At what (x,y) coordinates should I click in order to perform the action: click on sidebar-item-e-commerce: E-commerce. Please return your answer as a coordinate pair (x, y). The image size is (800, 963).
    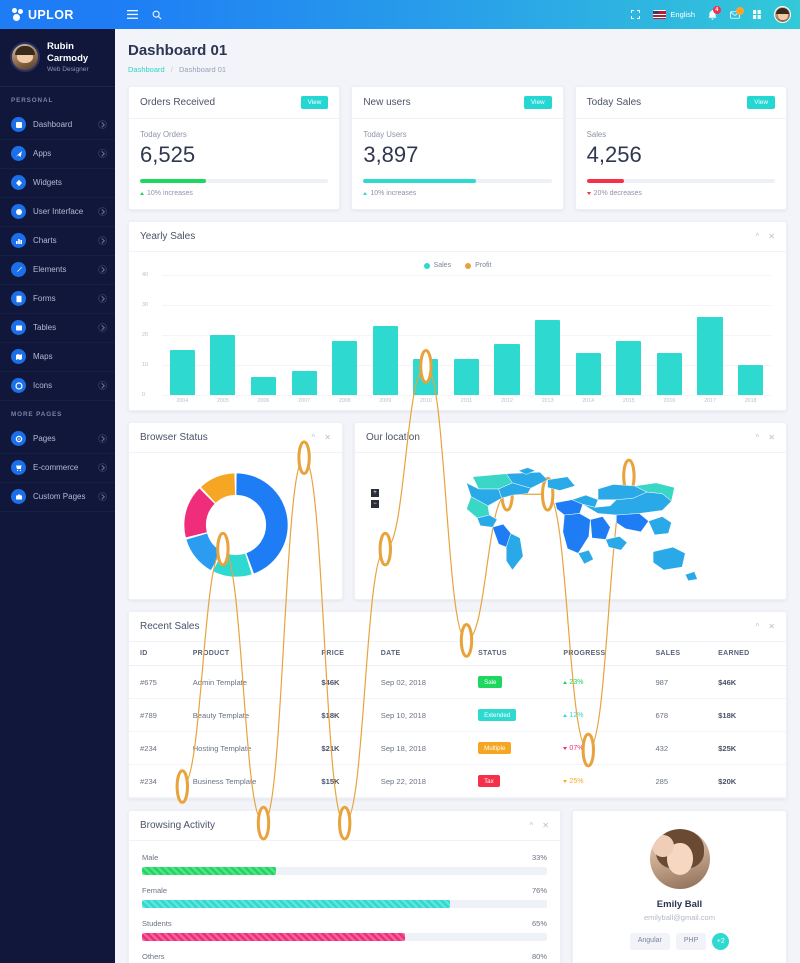
    Looking at the image, I should click on (57, 468).